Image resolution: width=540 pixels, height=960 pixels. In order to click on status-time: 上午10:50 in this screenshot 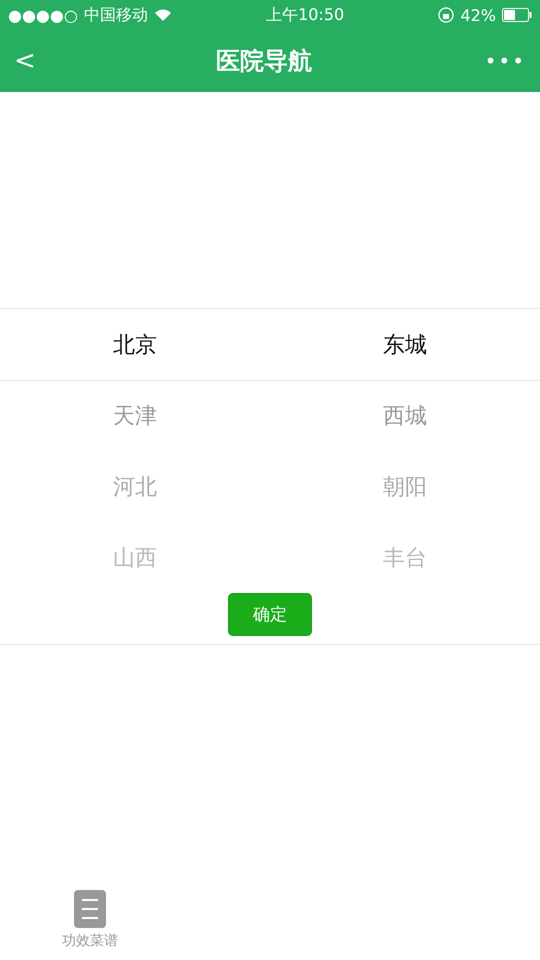, I will do `click(305, 15)`.